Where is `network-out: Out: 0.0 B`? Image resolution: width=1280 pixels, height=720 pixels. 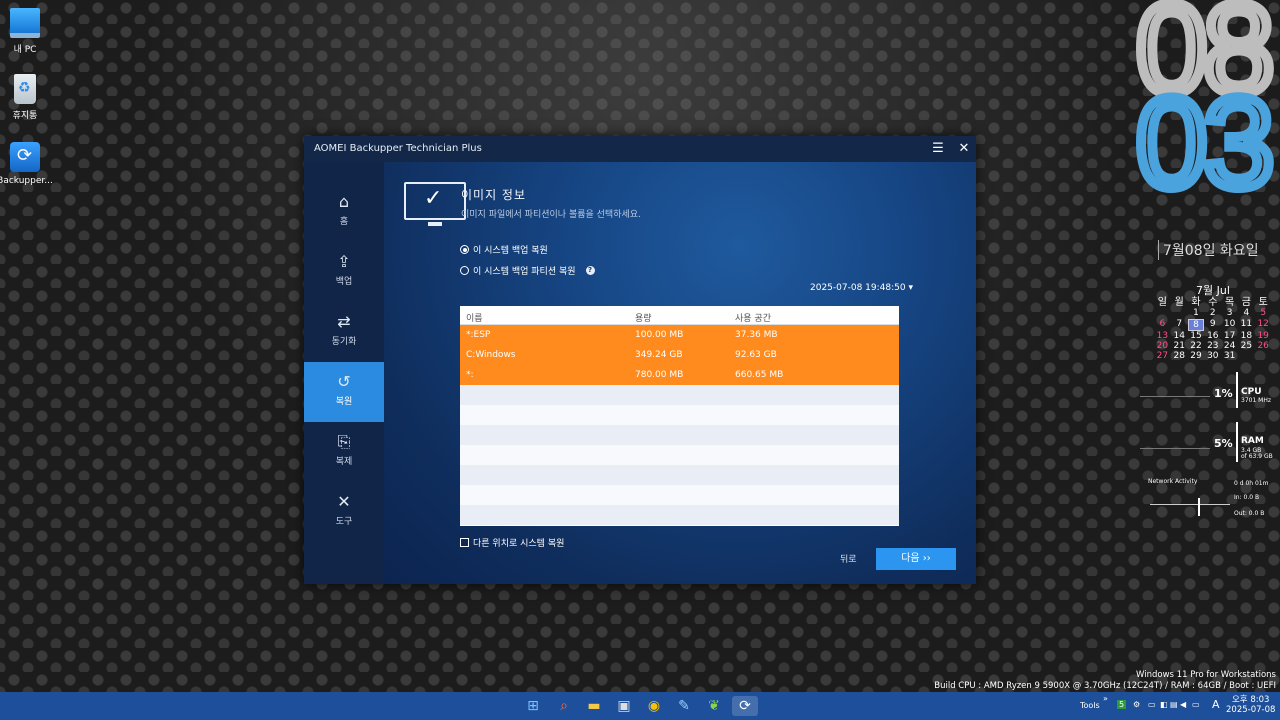
network-out: Out: 0.0 B is located at coordinates (1249, 513).